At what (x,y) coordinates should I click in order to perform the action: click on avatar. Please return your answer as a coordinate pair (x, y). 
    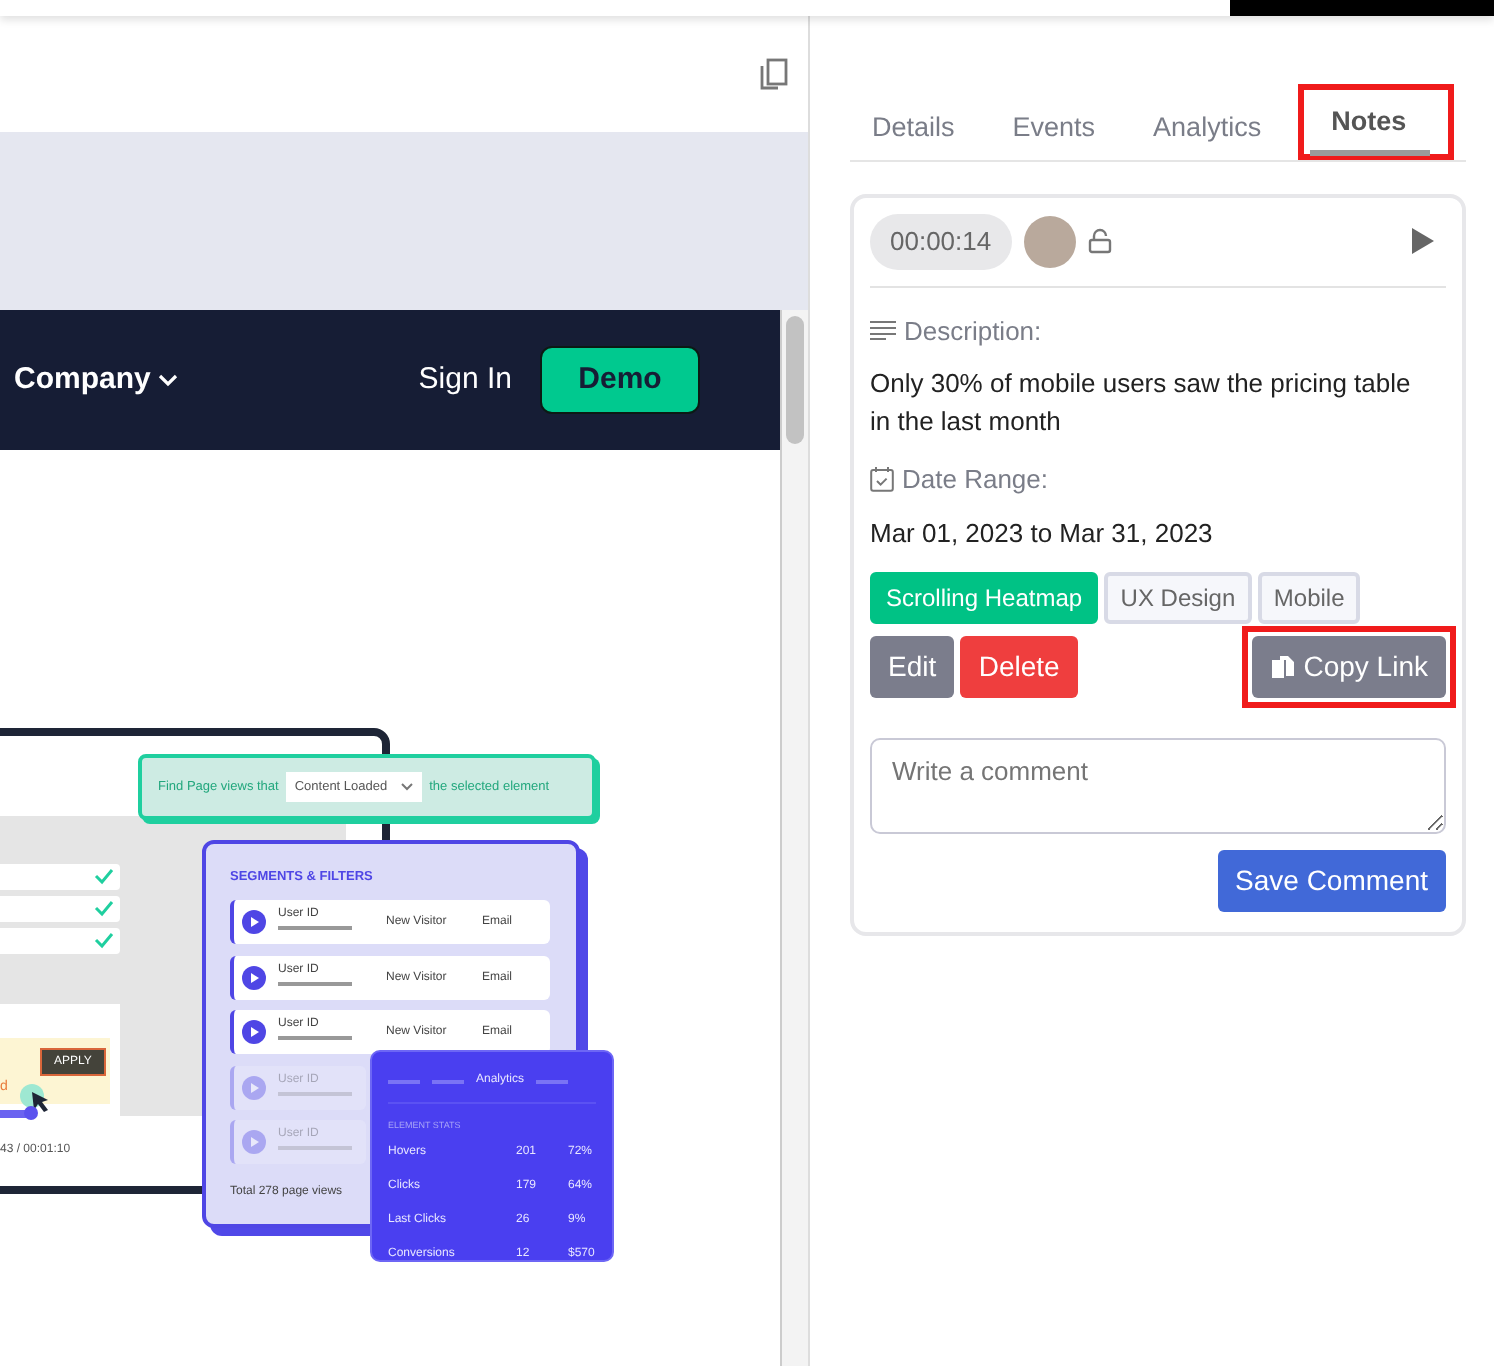
    Looking at the image, I should click on (1049, 241).